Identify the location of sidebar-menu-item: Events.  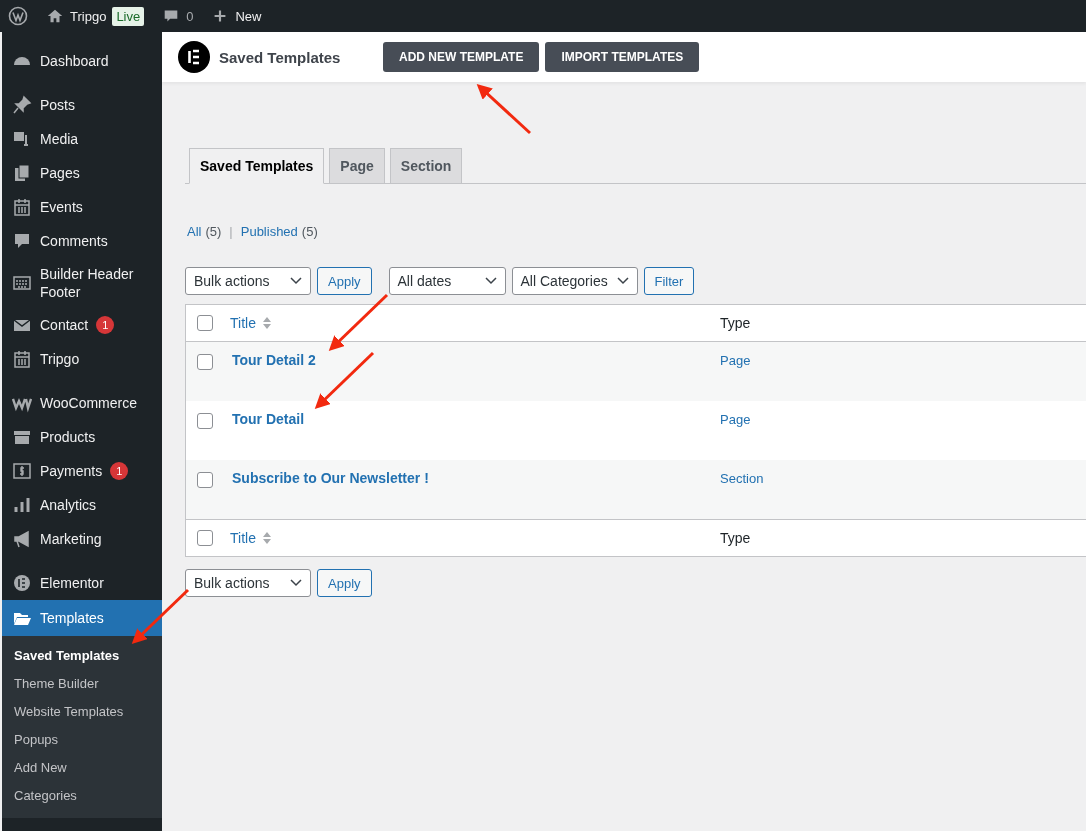
(82, 207).